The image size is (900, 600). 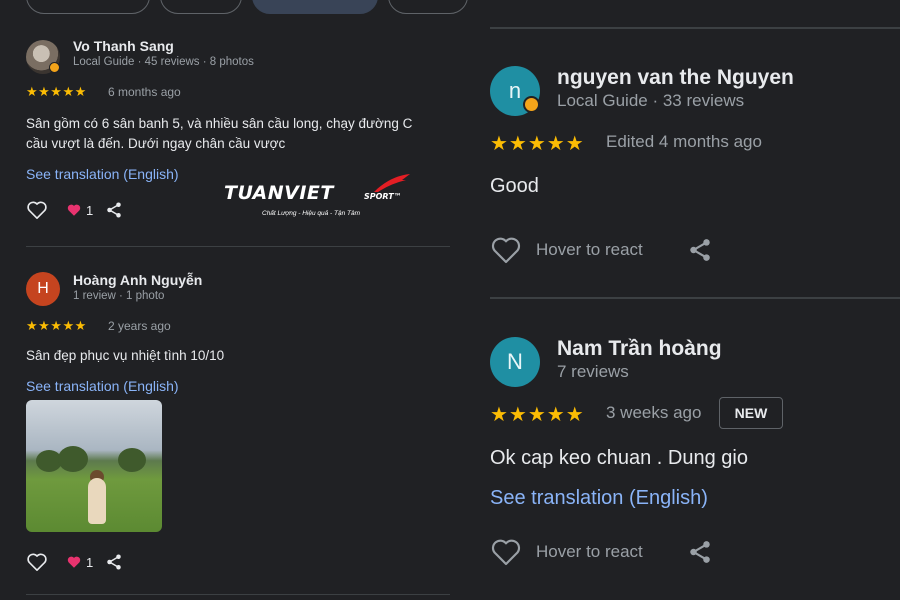 What do you see at coordinates (94, 466) in the screenshot?
I see `review-photo` at bounding box center [94, 466].